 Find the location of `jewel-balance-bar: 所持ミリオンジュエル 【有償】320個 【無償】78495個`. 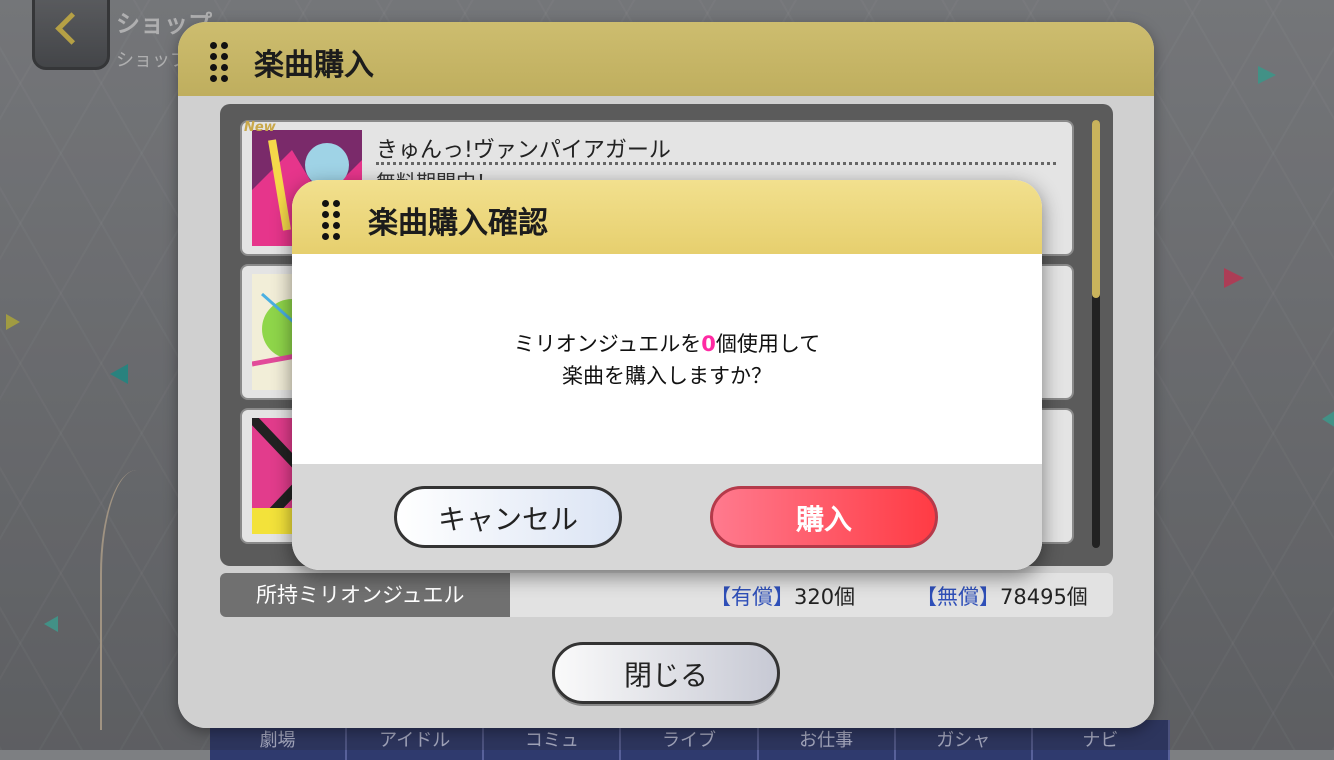

jewel-balance-bar: 所持ミリオンジュエル 【有償】320個 【無償】78495個 is located at coordinates (666, 595).